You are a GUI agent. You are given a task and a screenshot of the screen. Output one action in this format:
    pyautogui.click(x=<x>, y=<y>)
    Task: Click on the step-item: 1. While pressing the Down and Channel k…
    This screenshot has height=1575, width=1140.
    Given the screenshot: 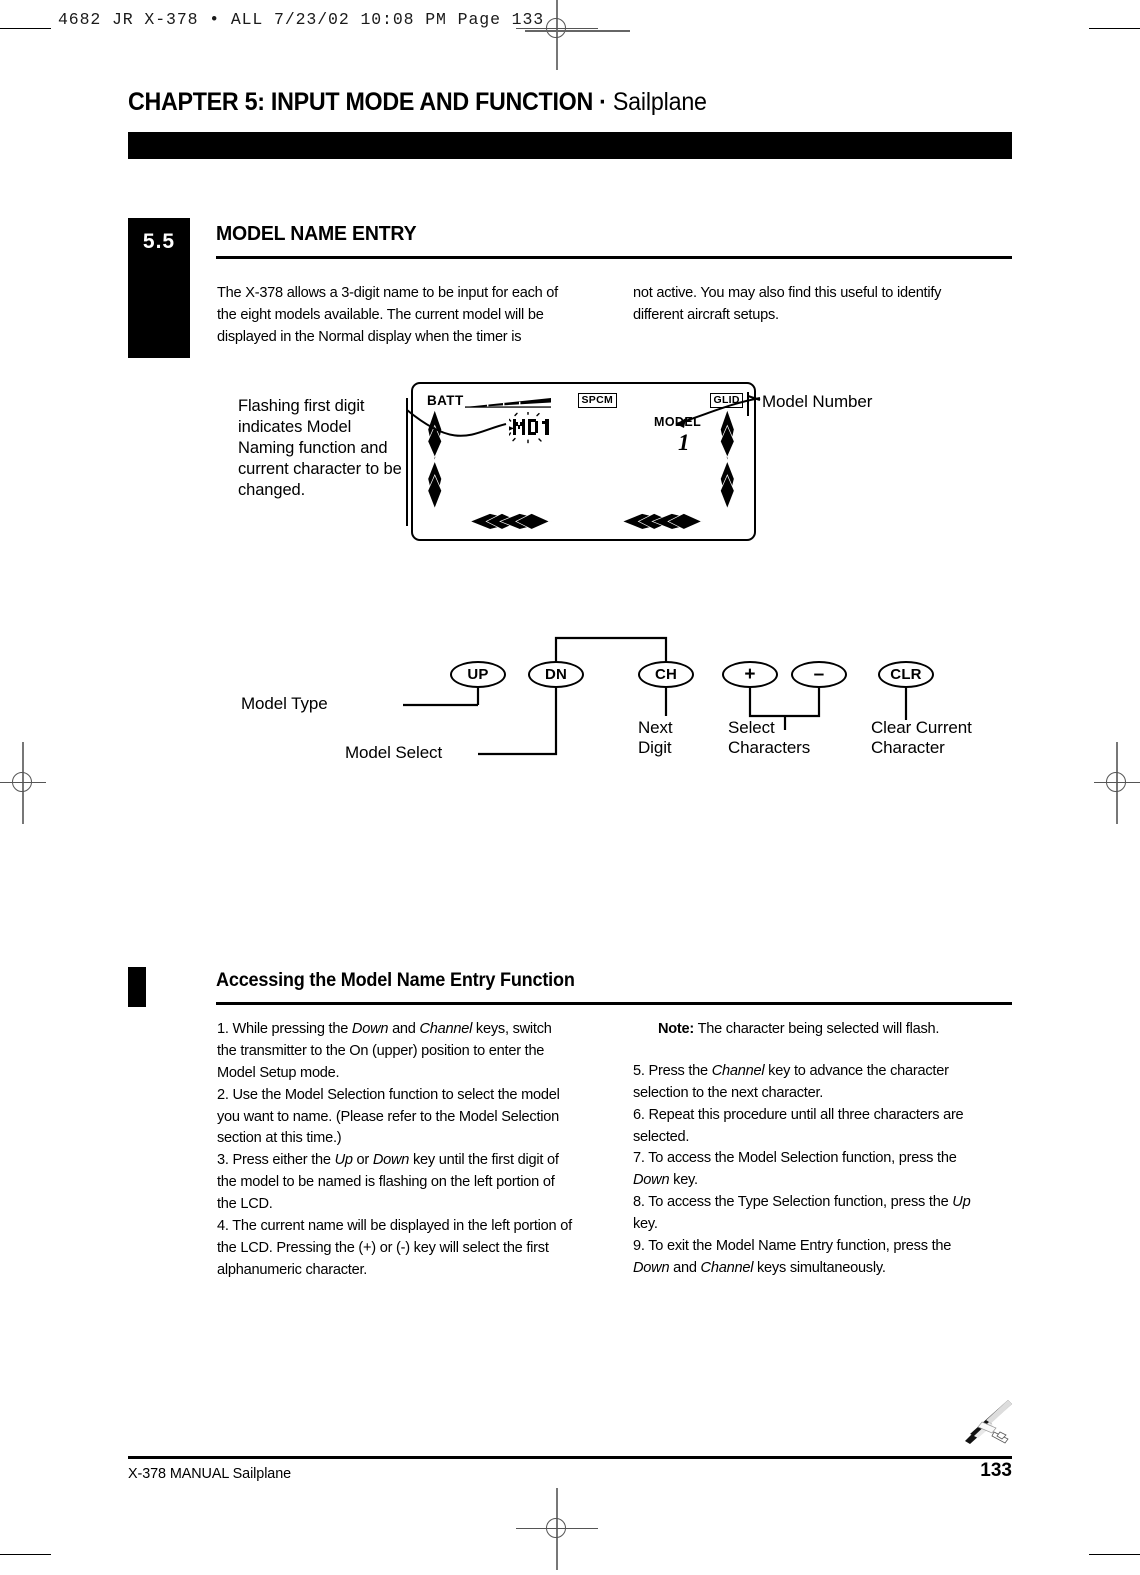 What is the action you would take?
    pyautogui.click(x=384, y=1050)
    